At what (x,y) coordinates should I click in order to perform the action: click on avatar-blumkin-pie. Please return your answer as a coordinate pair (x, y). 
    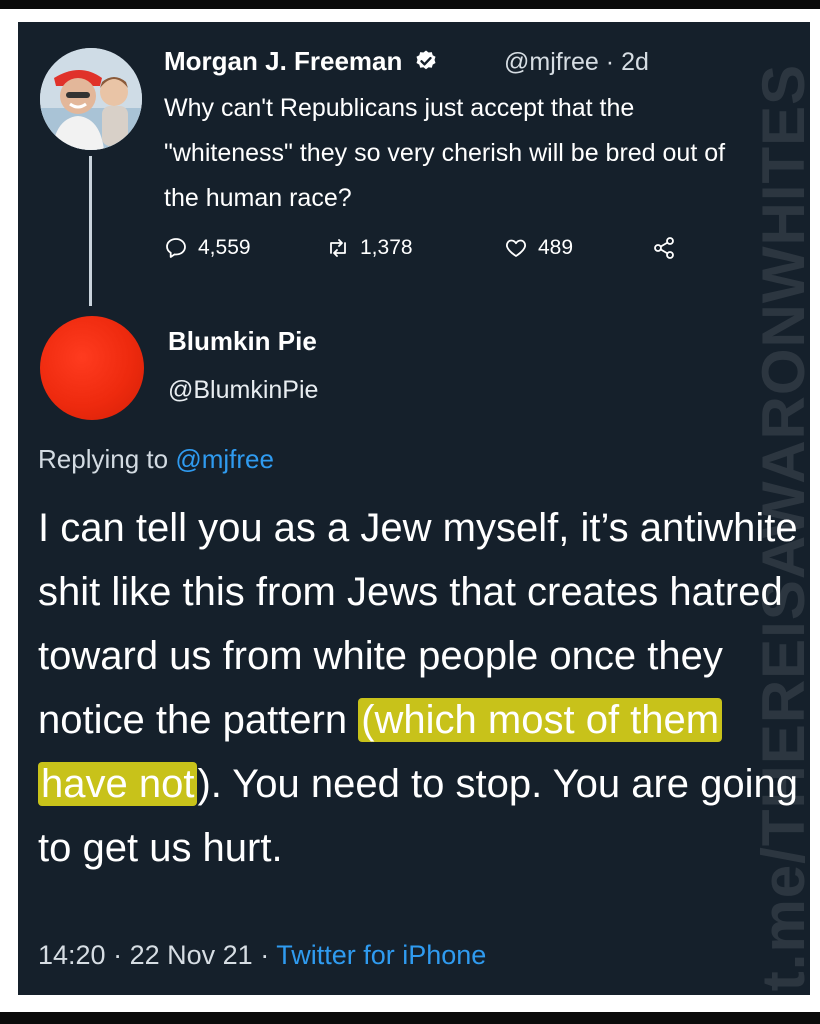
    Looking at the image, I should click on (92, 368).